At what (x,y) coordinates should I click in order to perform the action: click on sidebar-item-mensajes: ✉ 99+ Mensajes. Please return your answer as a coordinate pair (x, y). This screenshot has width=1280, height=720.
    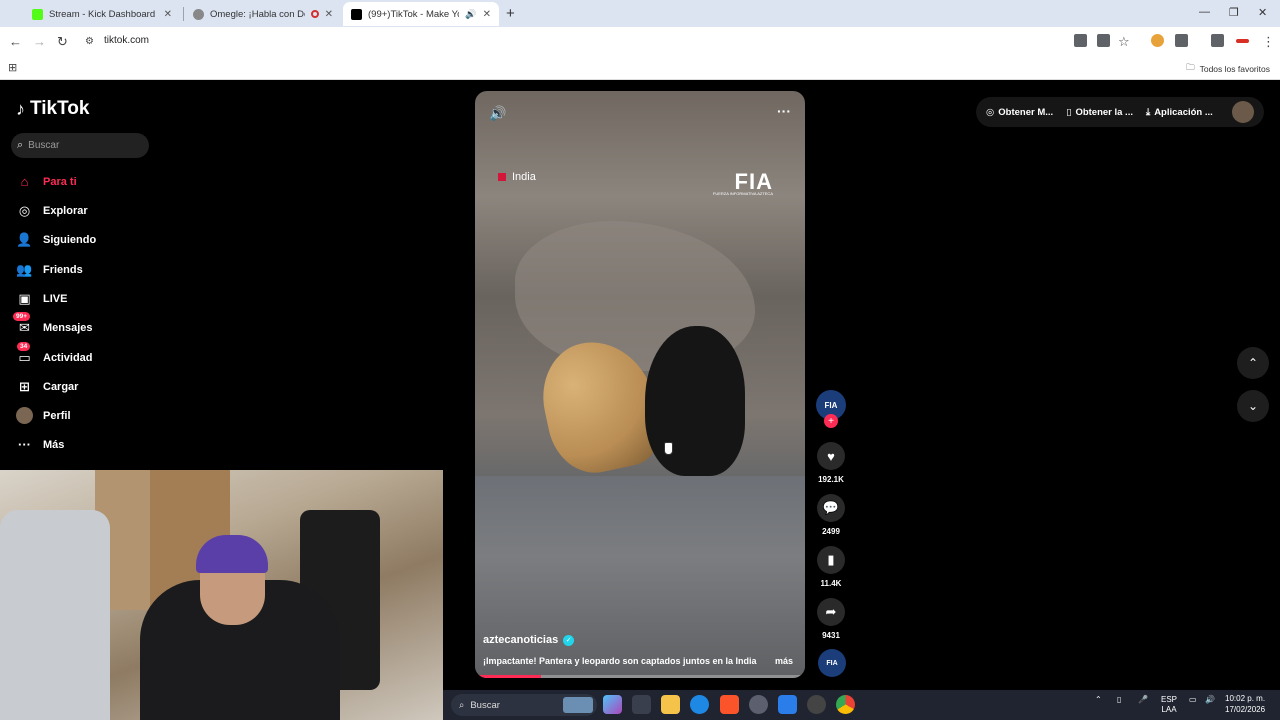
    Looking at the image, I should click on (53, 324).